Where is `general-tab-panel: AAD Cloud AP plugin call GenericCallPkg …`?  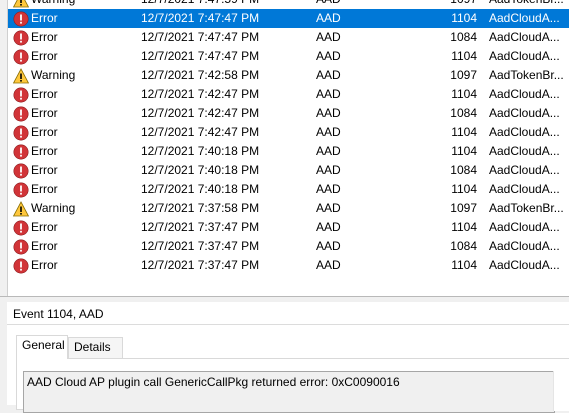
general-tab-panel: AAD Cloud AP plugin call GenericCallPkg … is located at coordinates (292, 385).